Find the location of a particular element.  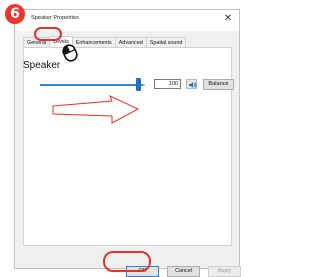

device-label: Speaker is located at coordinates (42, 65).